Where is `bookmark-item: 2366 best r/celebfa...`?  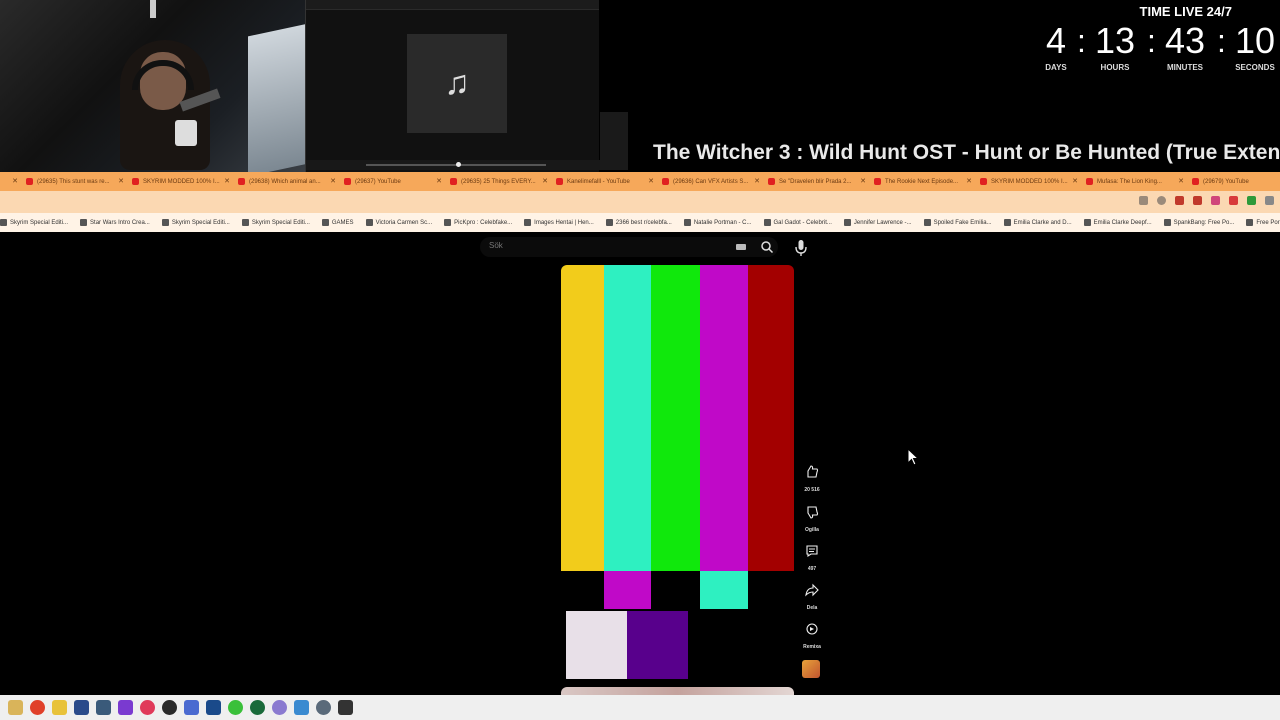
bookmark-item: 2366 best r/celebfa... is located at coordinates (638, 222).